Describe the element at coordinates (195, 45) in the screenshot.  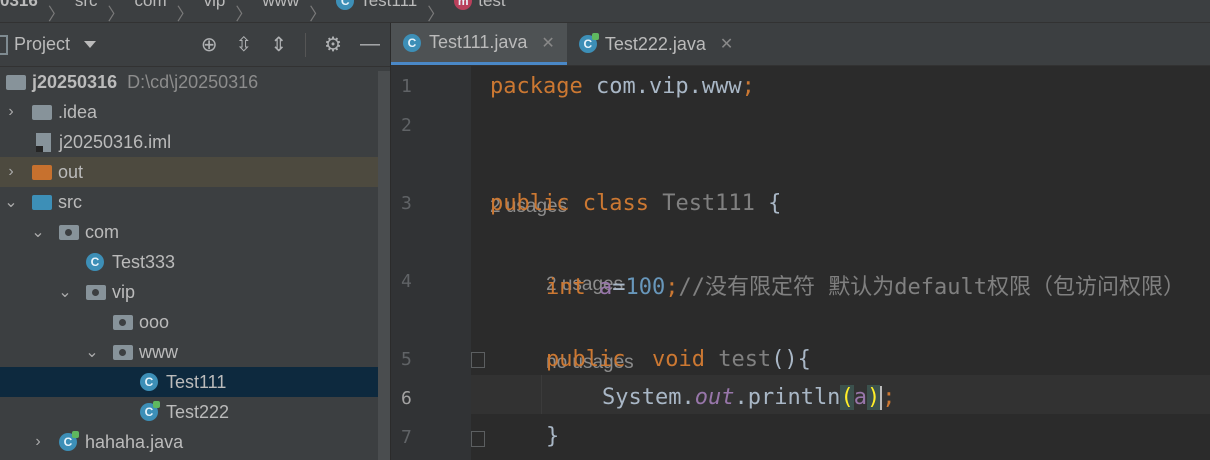
I see `project-panel-header: Project ⊕ ⇳ ⇕ ⚙ —` at that location.